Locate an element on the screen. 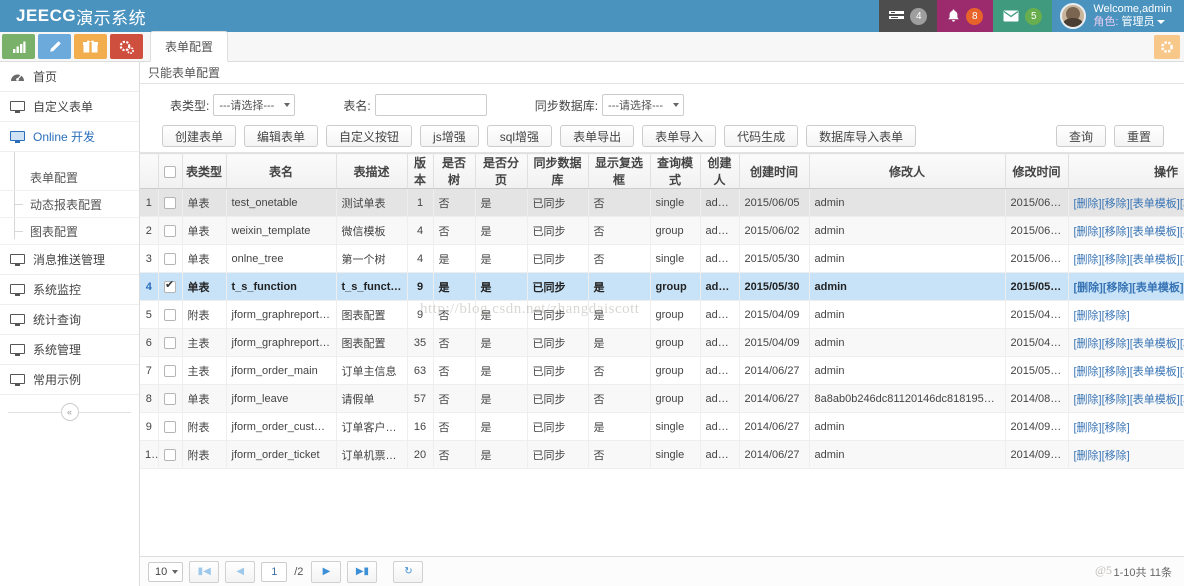 This screenshot has height=586, width=1184. current-page-input: 1 is located at coordinates (274, 571).